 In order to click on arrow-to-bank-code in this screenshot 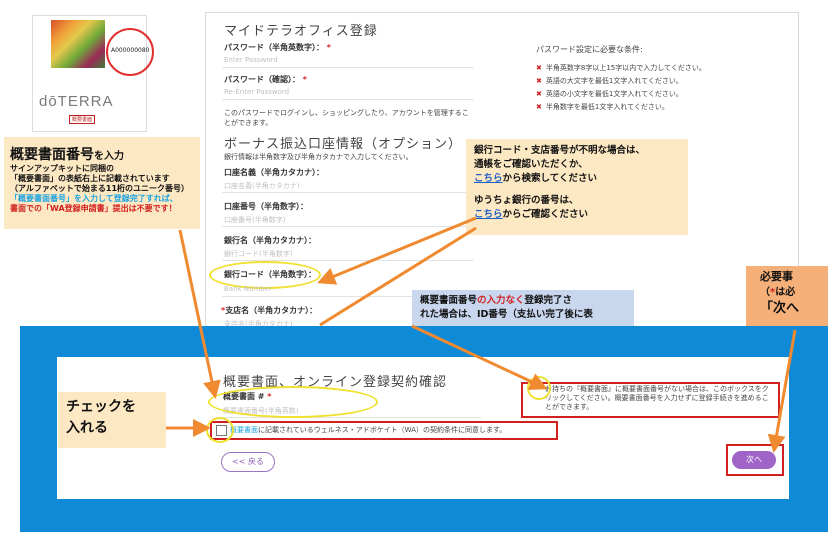, I will do `click(397, 250)`.